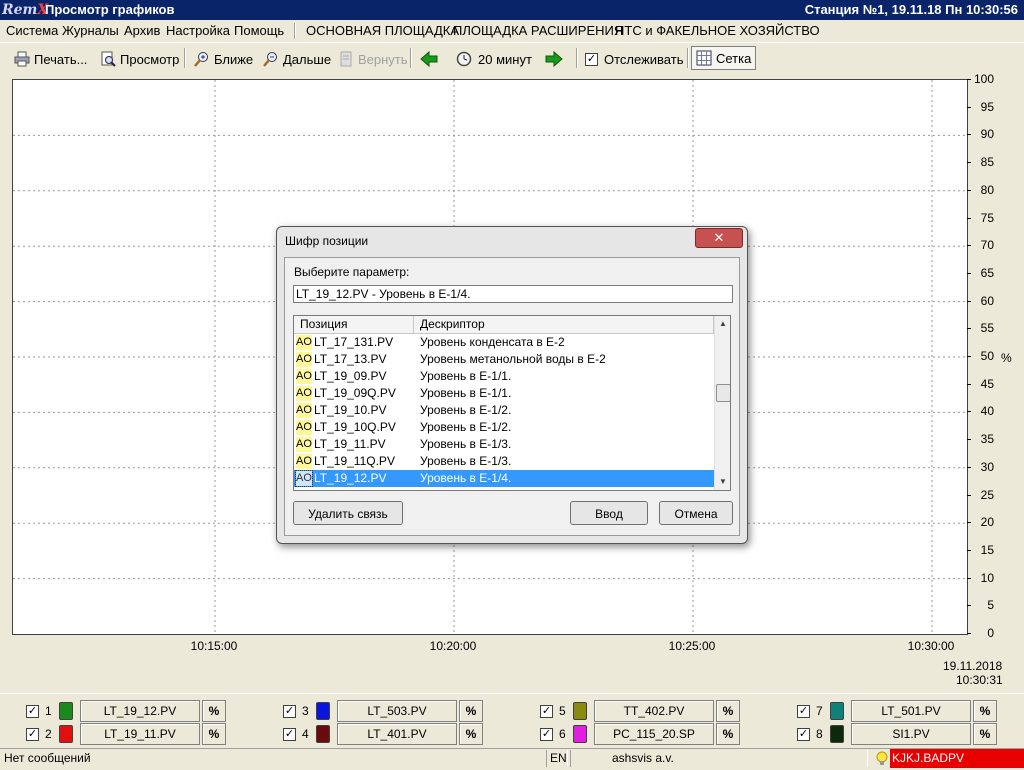  Describe the element at coordinates (397, 711) in the screenshot. I see `legend-tag-button: LT_503.PV` at that location.